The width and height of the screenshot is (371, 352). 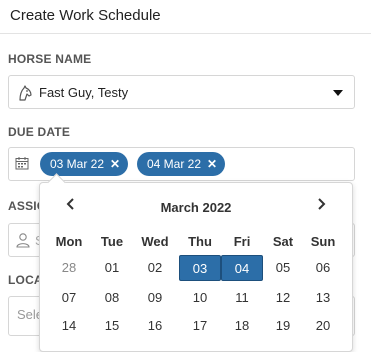 I want to click on user-icon, so click(x=23, y=240).